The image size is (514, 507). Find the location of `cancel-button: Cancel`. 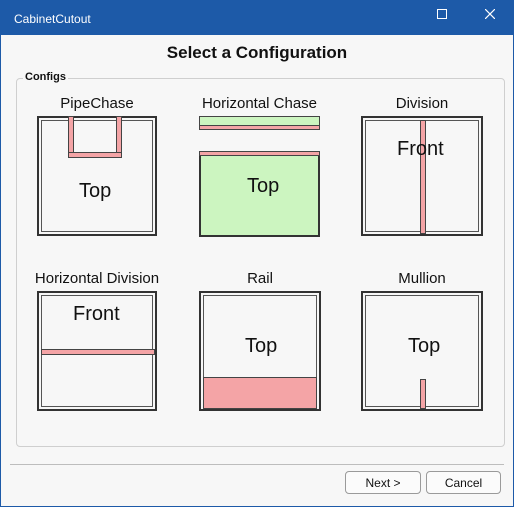

cancel-button: Cancel is located at coordinates (463, 482).